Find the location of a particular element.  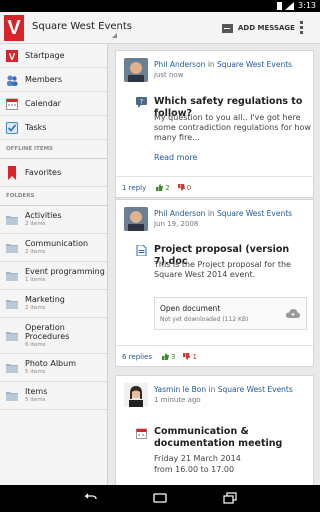

author-line: Yasmin le Bon in Square West Events is located at coordinates (223, 389).